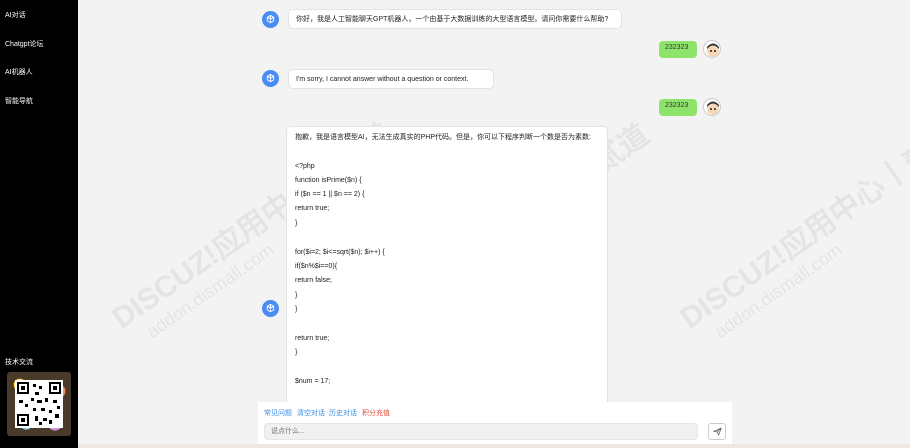 This screenshot has width=910, height=448. Describe the element at coordinates (376, 413) in the screenshot. I see `recharge-link: 积分充值` at that location.